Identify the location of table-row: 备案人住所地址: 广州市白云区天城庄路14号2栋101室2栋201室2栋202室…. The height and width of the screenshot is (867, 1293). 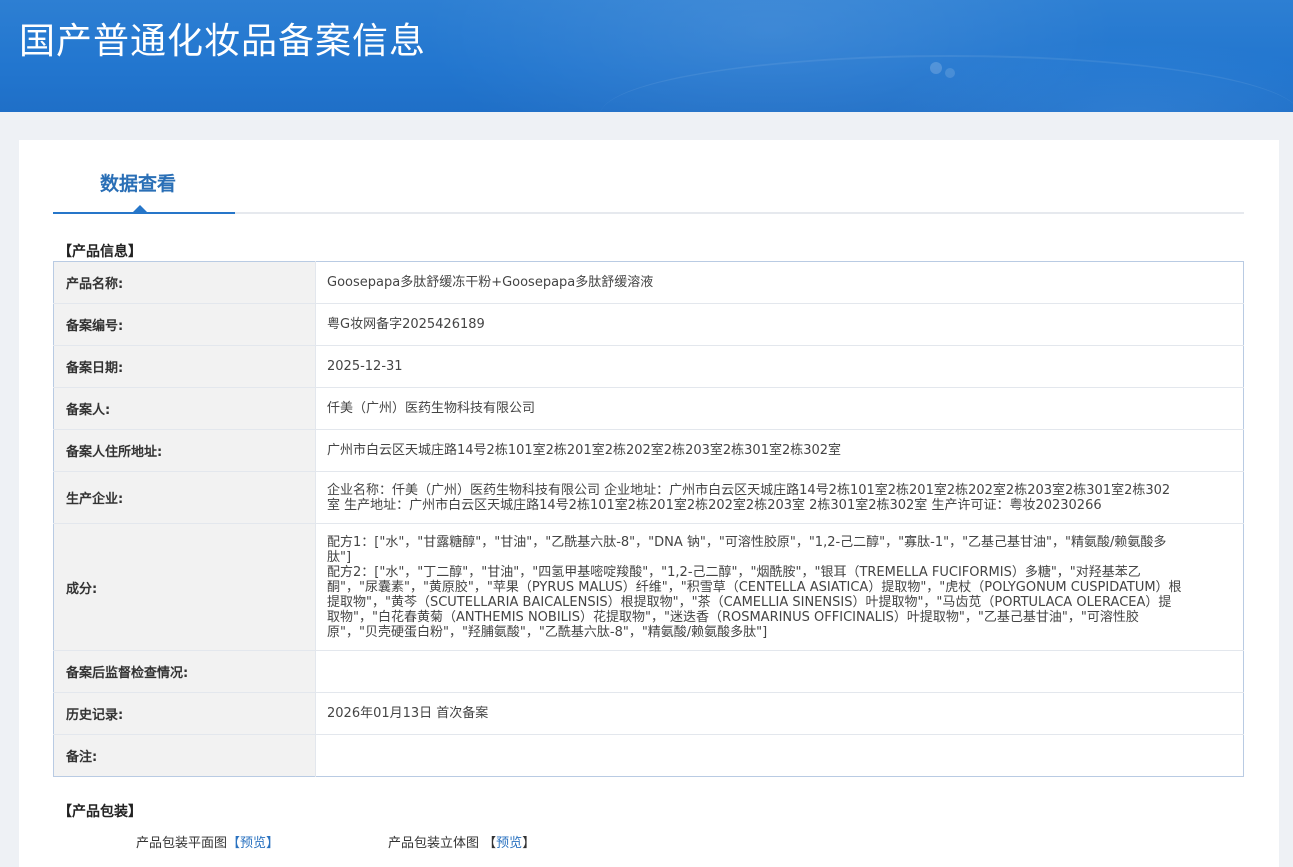
(648, 450).